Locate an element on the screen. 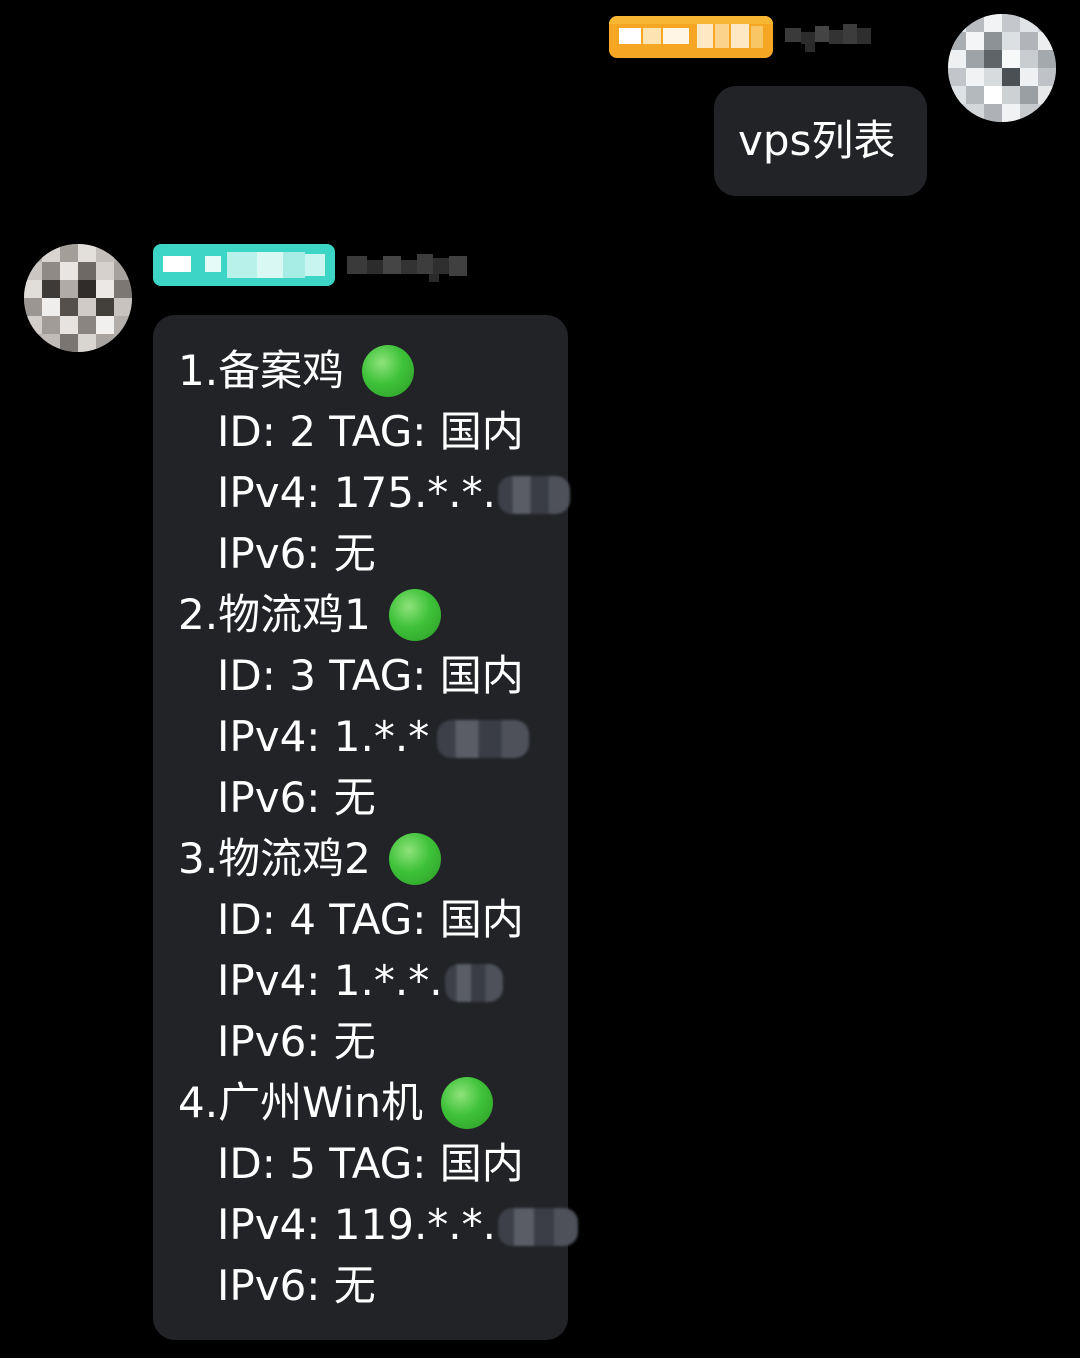 This screenshot has width=1080, height=1358. server-id-text: ID: 5 TAG: 国内 is located at coordinates (370, 1163).